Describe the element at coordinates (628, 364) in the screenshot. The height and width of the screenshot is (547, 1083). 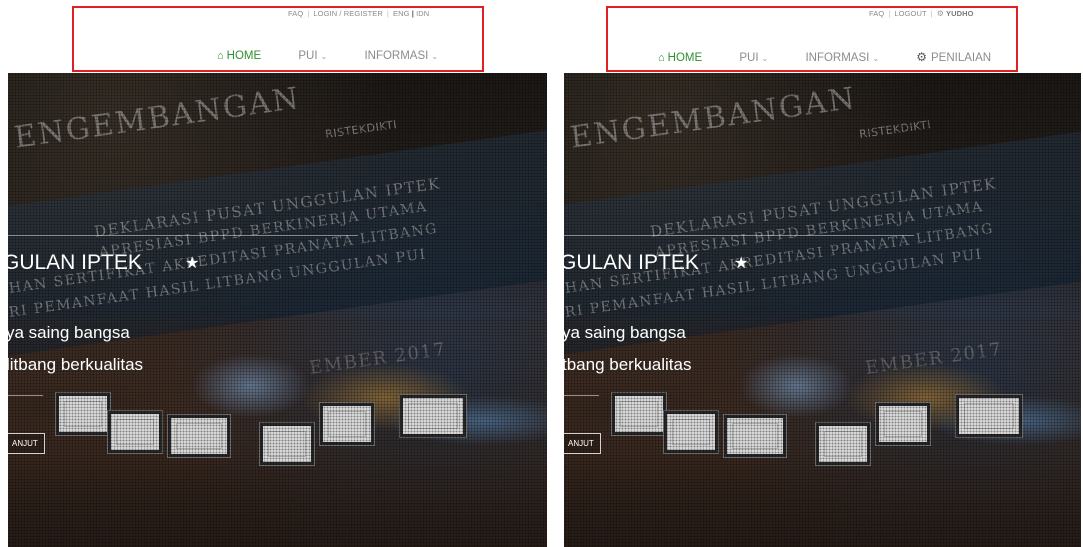
I see `hero-subtitle-line2: tbang berkualitas` at that location.